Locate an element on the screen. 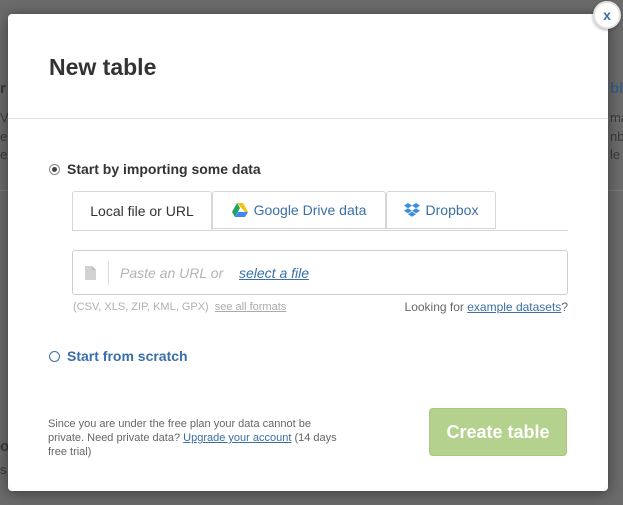  supported-formats: (CSV, XLS, ZIP, KML, GPX) see all formats is located at coordinates (179, 307).